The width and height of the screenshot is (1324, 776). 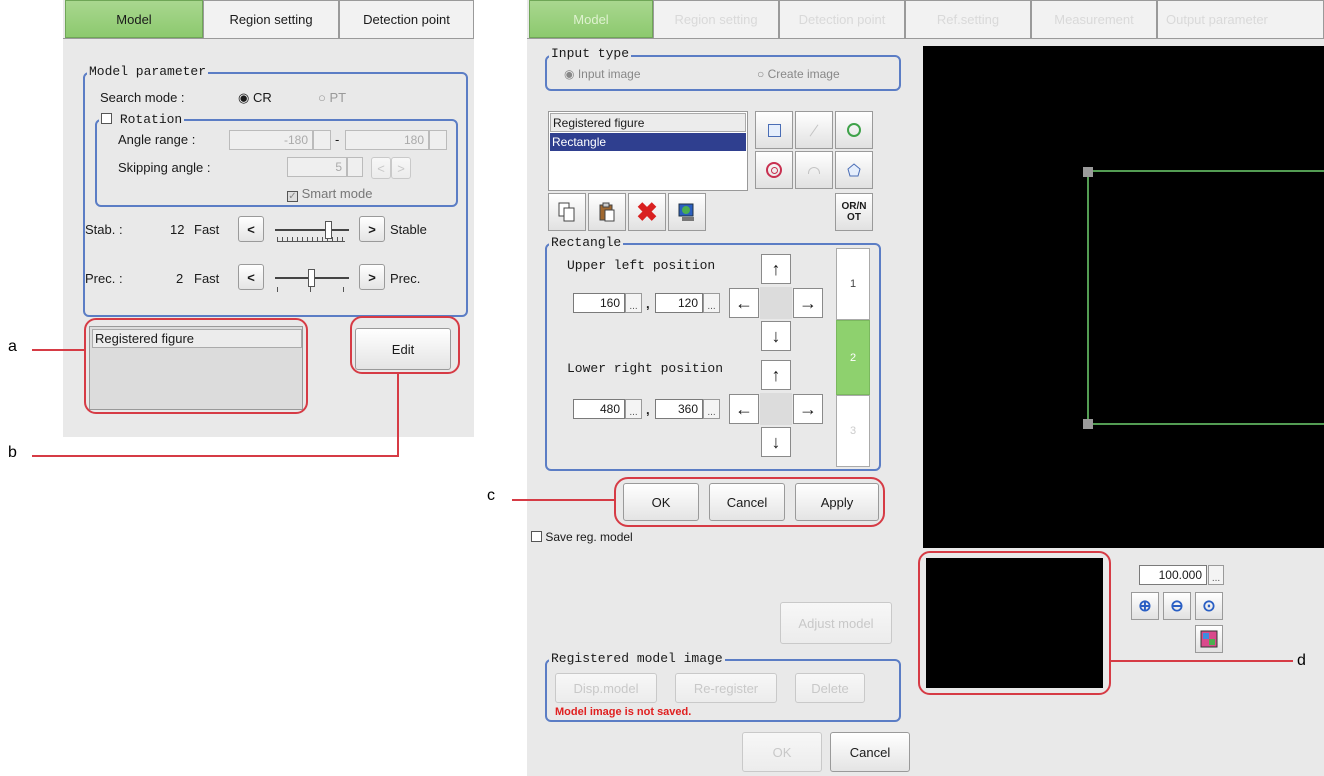 What do you see at coordinates (774, 130) in the screenshot?
I see `rectangle-shape-button` at bounding box center [774, 130].